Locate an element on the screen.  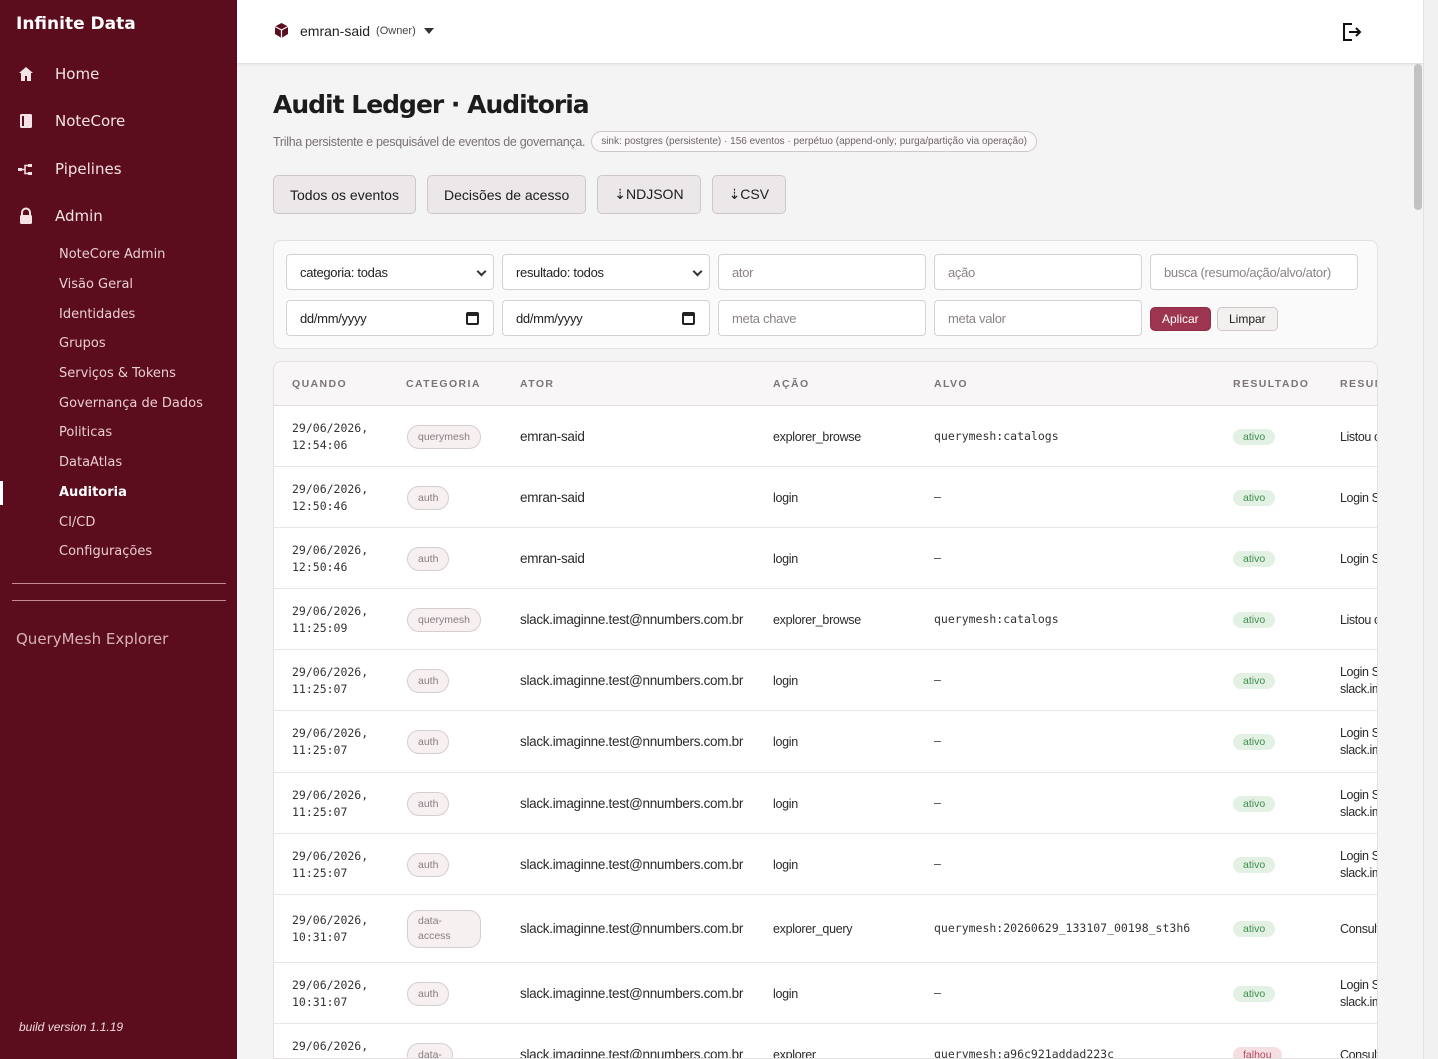
page-scrollbar is located at coordinates (1430, 529).